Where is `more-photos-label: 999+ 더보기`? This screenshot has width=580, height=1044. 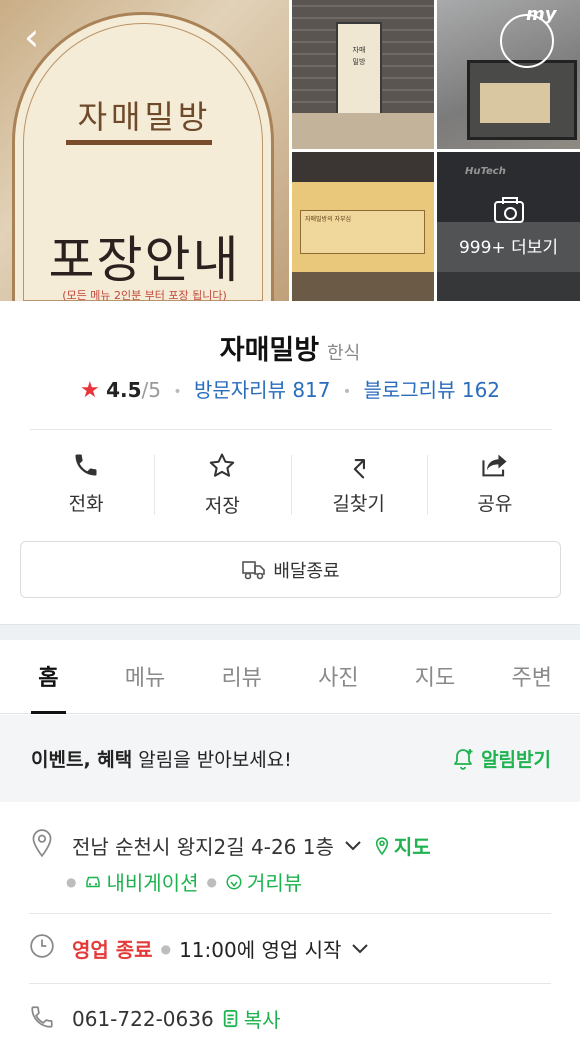 more-photos-label: 999+ 더보기 is located at coordinates (508, 248).